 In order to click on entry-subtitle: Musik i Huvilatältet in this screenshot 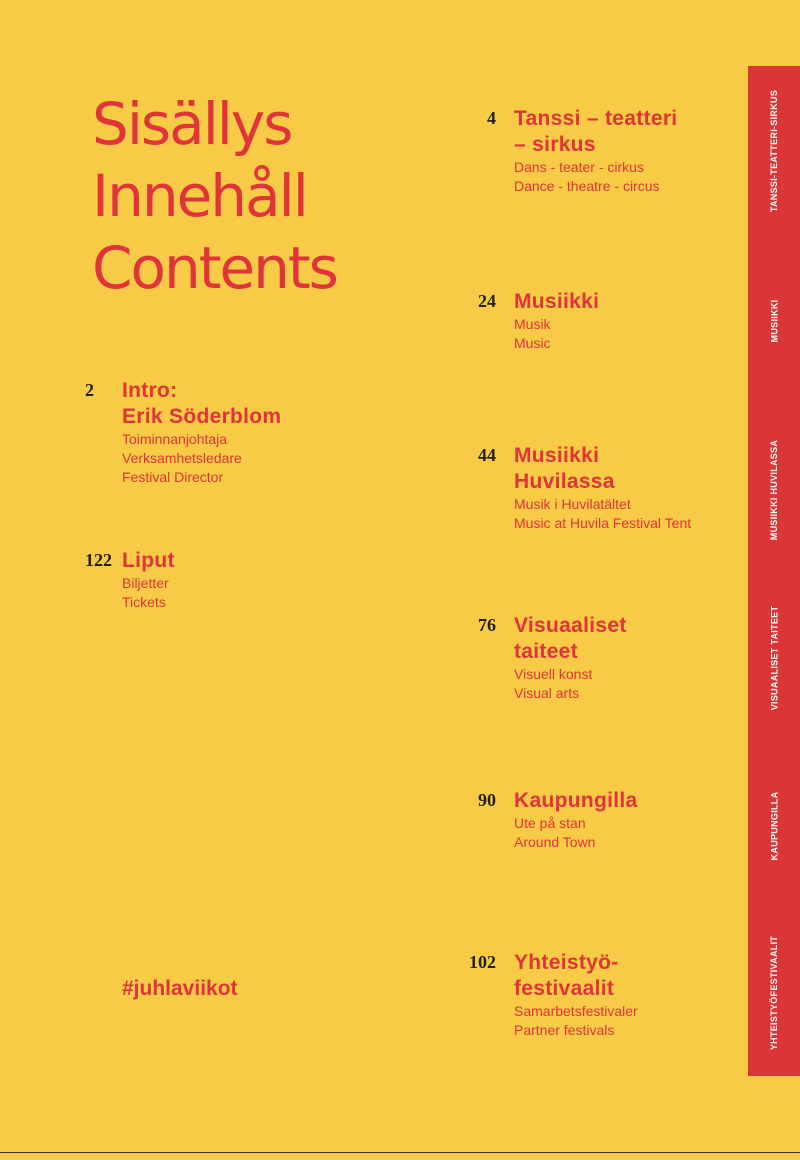, I will do `click(572, 504)`.